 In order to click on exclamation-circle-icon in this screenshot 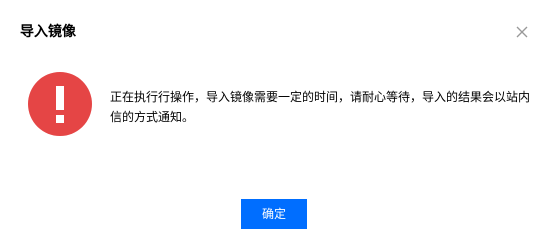, I will do `click(60, 104)`.